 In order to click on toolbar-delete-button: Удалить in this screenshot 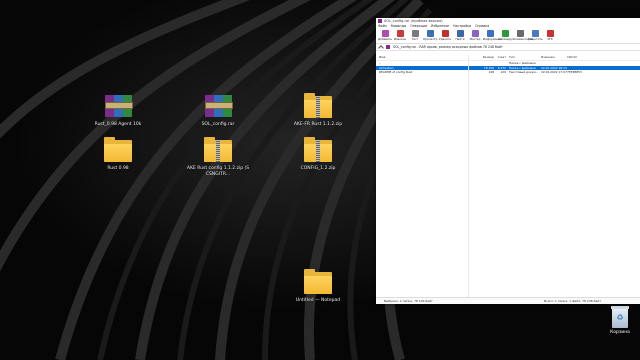, I will do `click(445, 35)`.